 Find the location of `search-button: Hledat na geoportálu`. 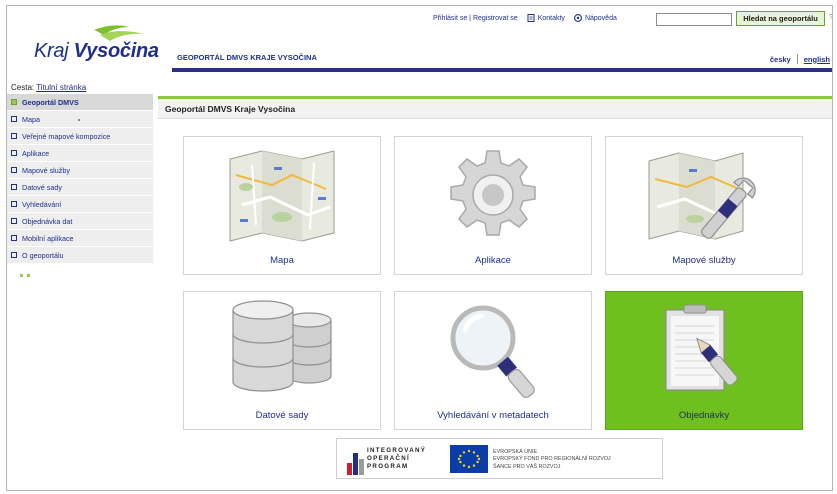

search-button: Hledat na geoportálu is located at coordinates (780, 18).